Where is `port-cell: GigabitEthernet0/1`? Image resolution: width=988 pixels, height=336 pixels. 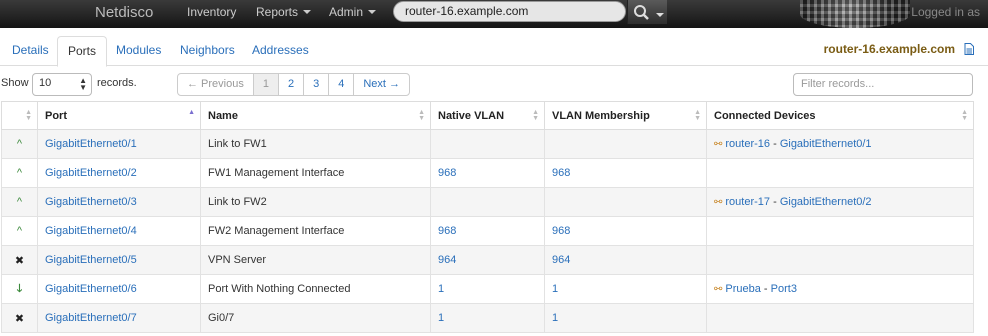 port-cell: GigabitEthernet0/1 is located at coordinates (119, 144).